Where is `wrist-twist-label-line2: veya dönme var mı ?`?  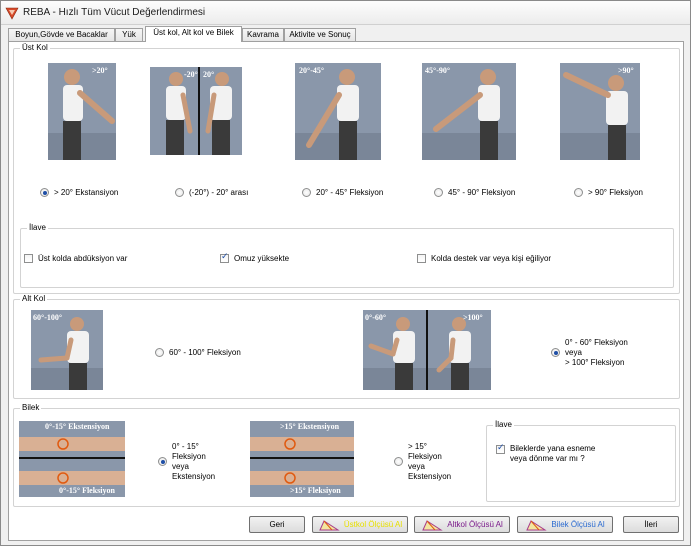 wrist-twist-label-line2: veya dönme var mı ? is located at coordinates (547, 459).